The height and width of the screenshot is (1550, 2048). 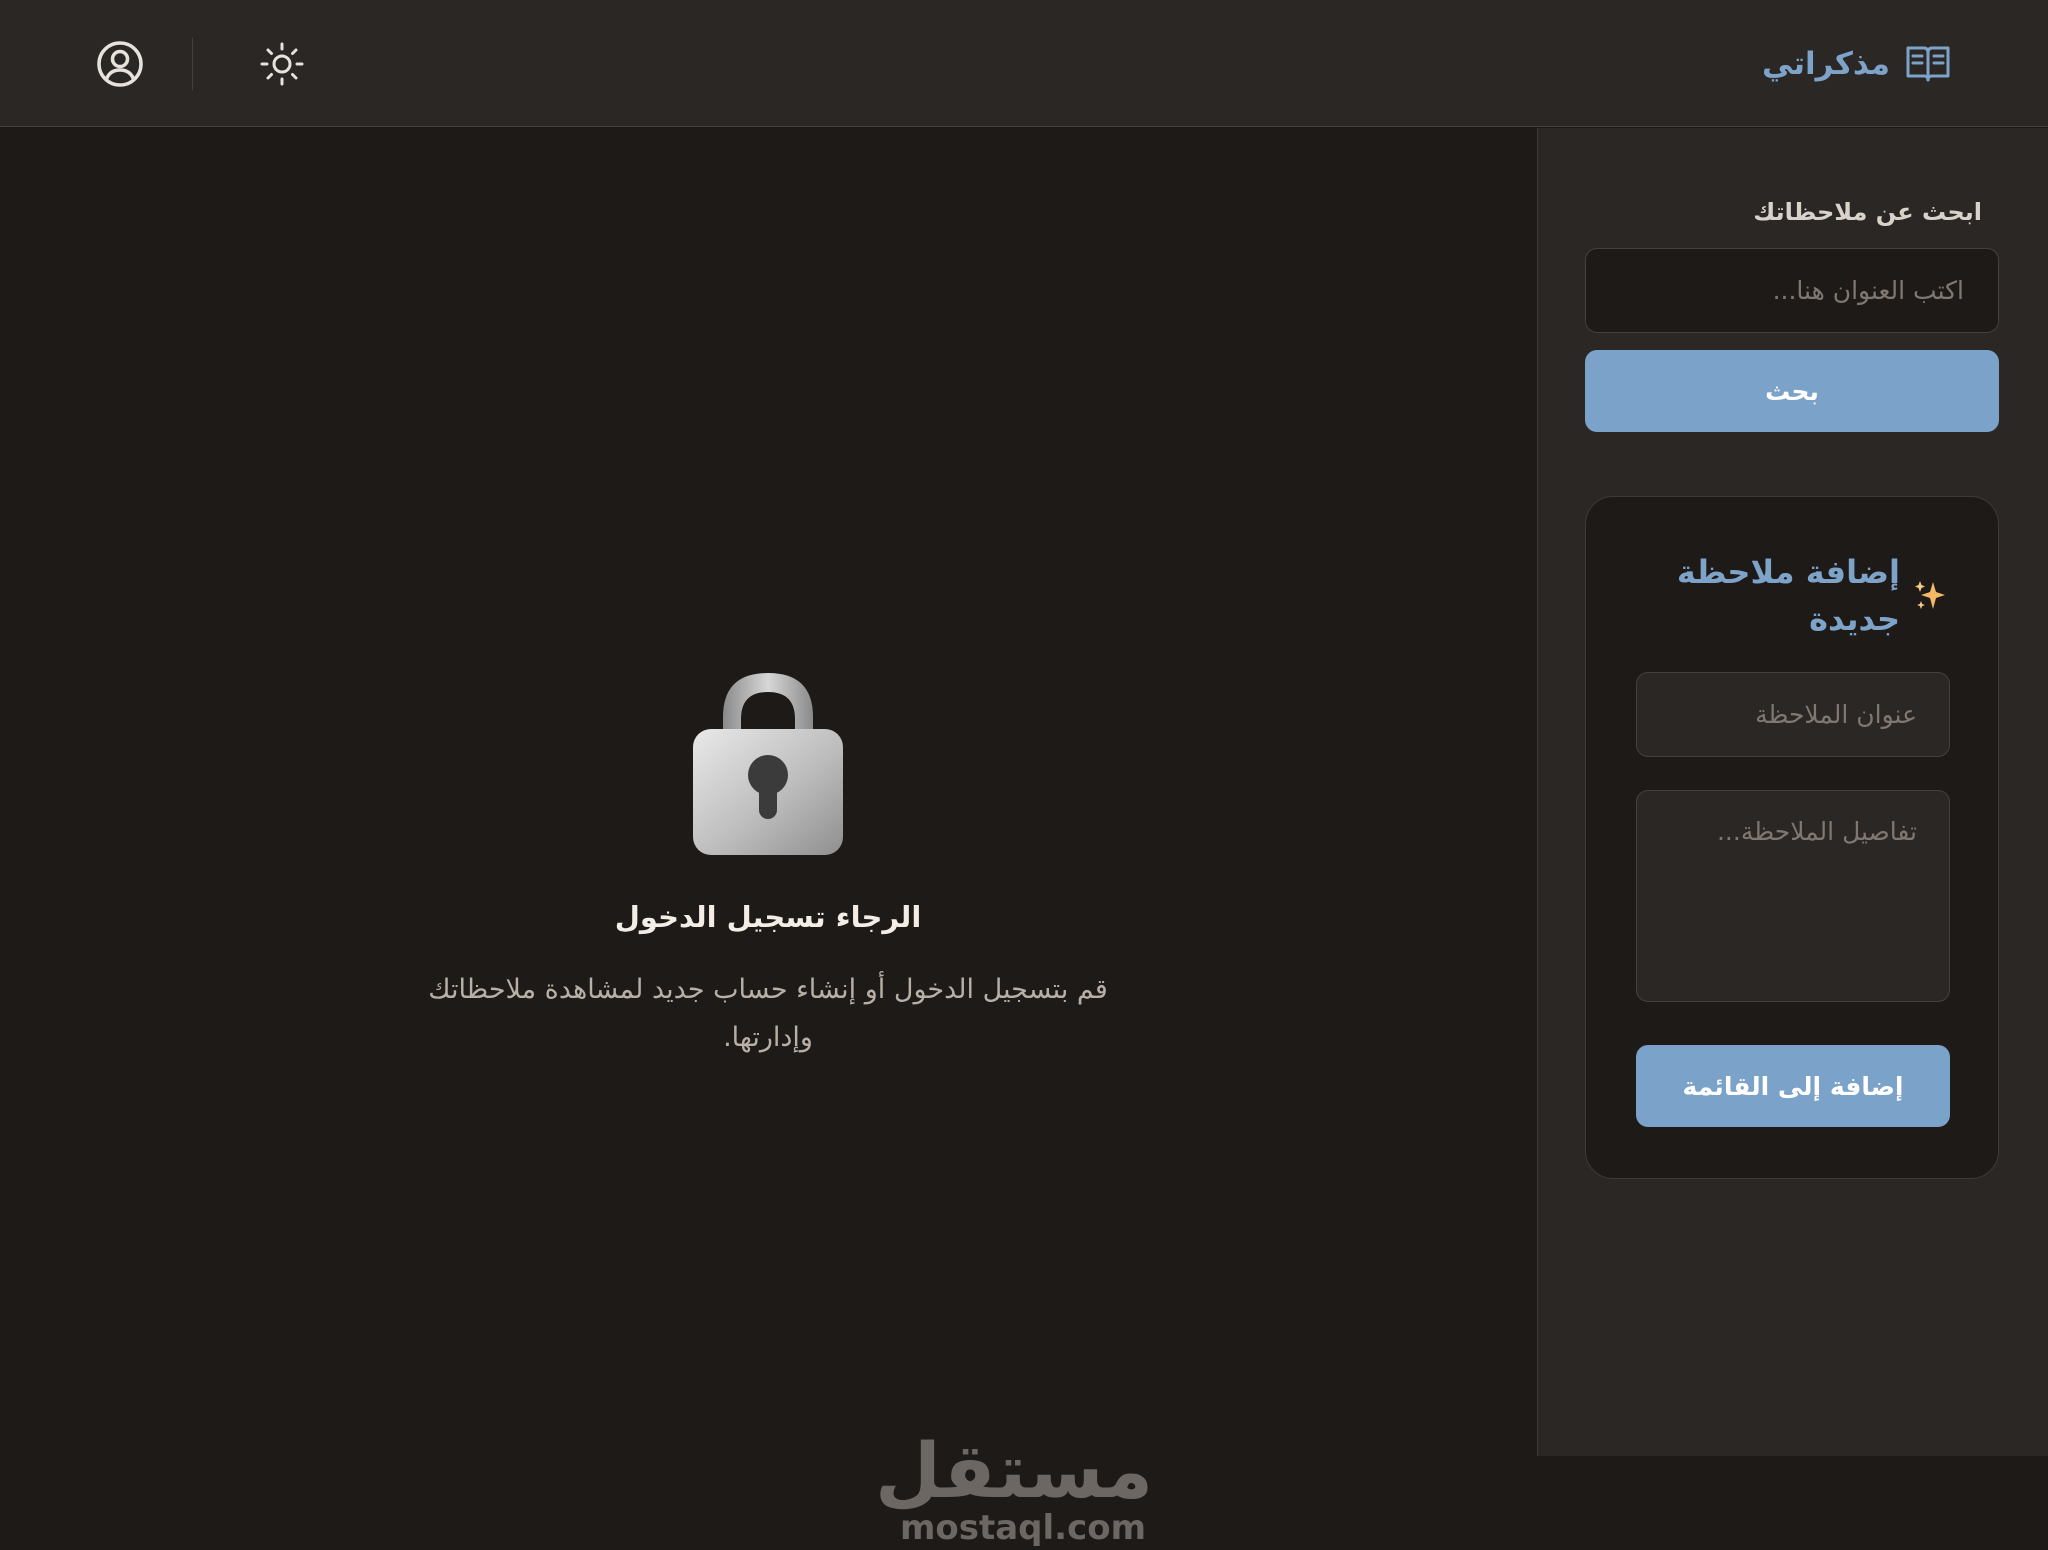 I want to click on watermark-arabic: مستقل, so click(x=1014, y=1470).